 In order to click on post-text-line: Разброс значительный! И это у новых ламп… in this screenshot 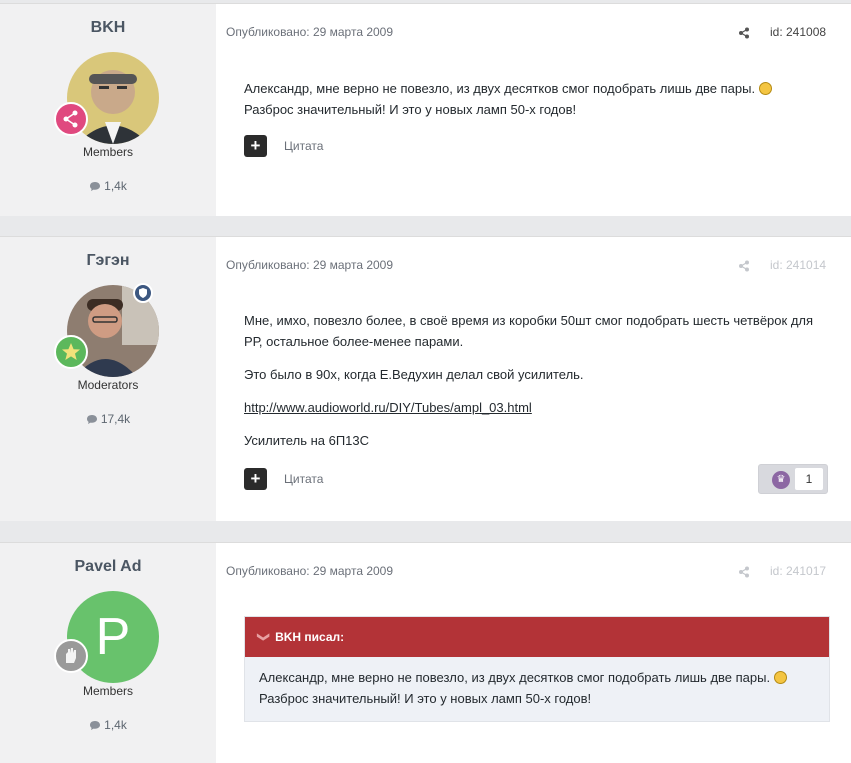, I will do `click(410, 109)`.